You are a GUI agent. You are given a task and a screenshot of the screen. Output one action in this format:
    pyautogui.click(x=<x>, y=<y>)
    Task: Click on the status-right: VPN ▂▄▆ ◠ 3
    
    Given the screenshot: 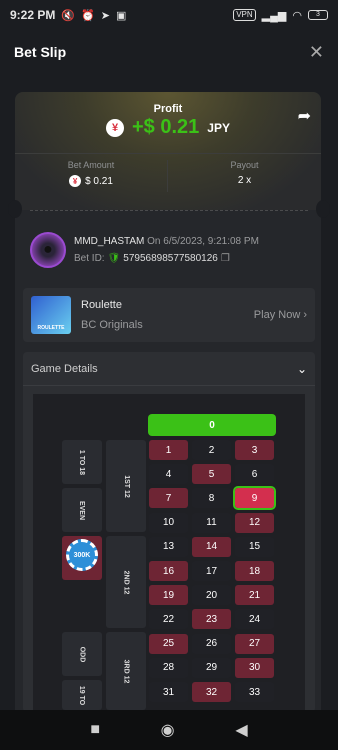 What is the action you would take?
    pyautogui.click(x=280, y=15)
    